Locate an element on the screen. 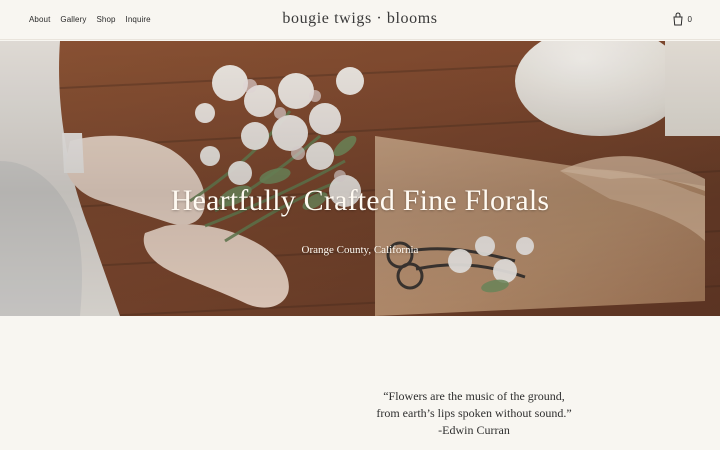 The width and height of the screenshot is (720, 450). quote-author: -Edwin Curran is located at coordinates (474, 430).